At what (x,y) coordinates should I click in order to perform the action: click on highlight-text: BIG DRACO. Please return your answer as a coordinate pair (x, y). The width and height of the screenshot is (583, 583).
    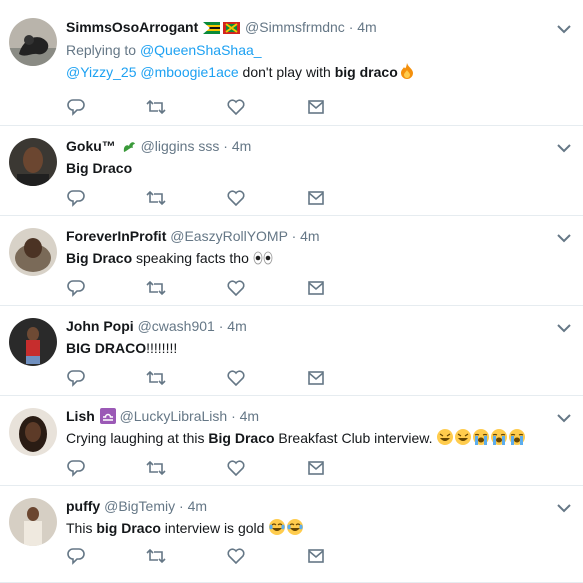
    Looking at the image, I should click on (106, 348).